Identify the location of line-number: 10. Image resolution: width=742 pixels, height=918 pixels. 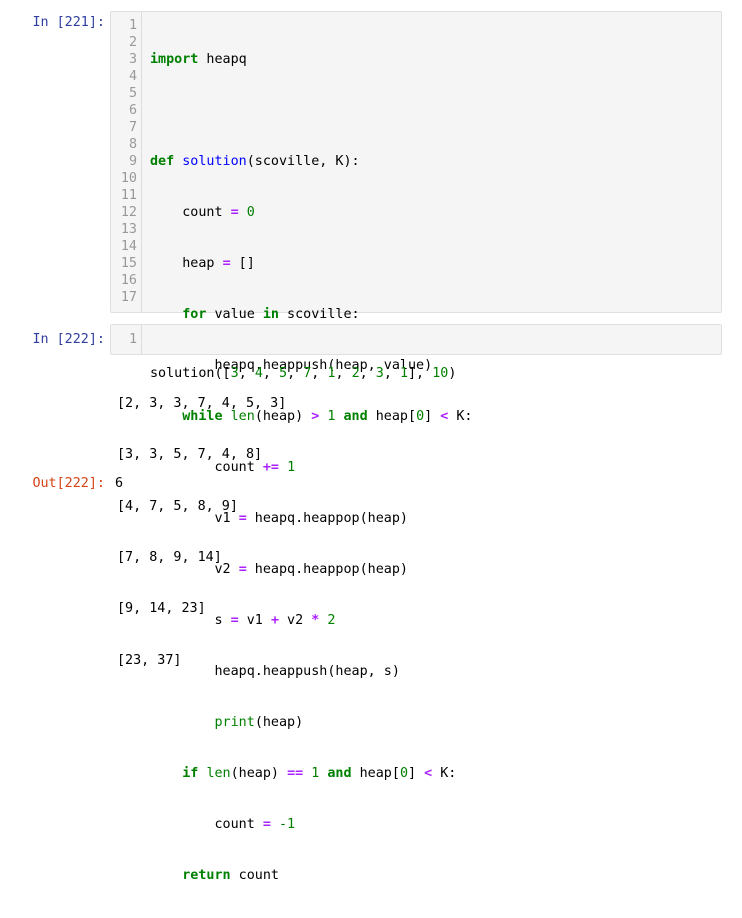
(128, 178).